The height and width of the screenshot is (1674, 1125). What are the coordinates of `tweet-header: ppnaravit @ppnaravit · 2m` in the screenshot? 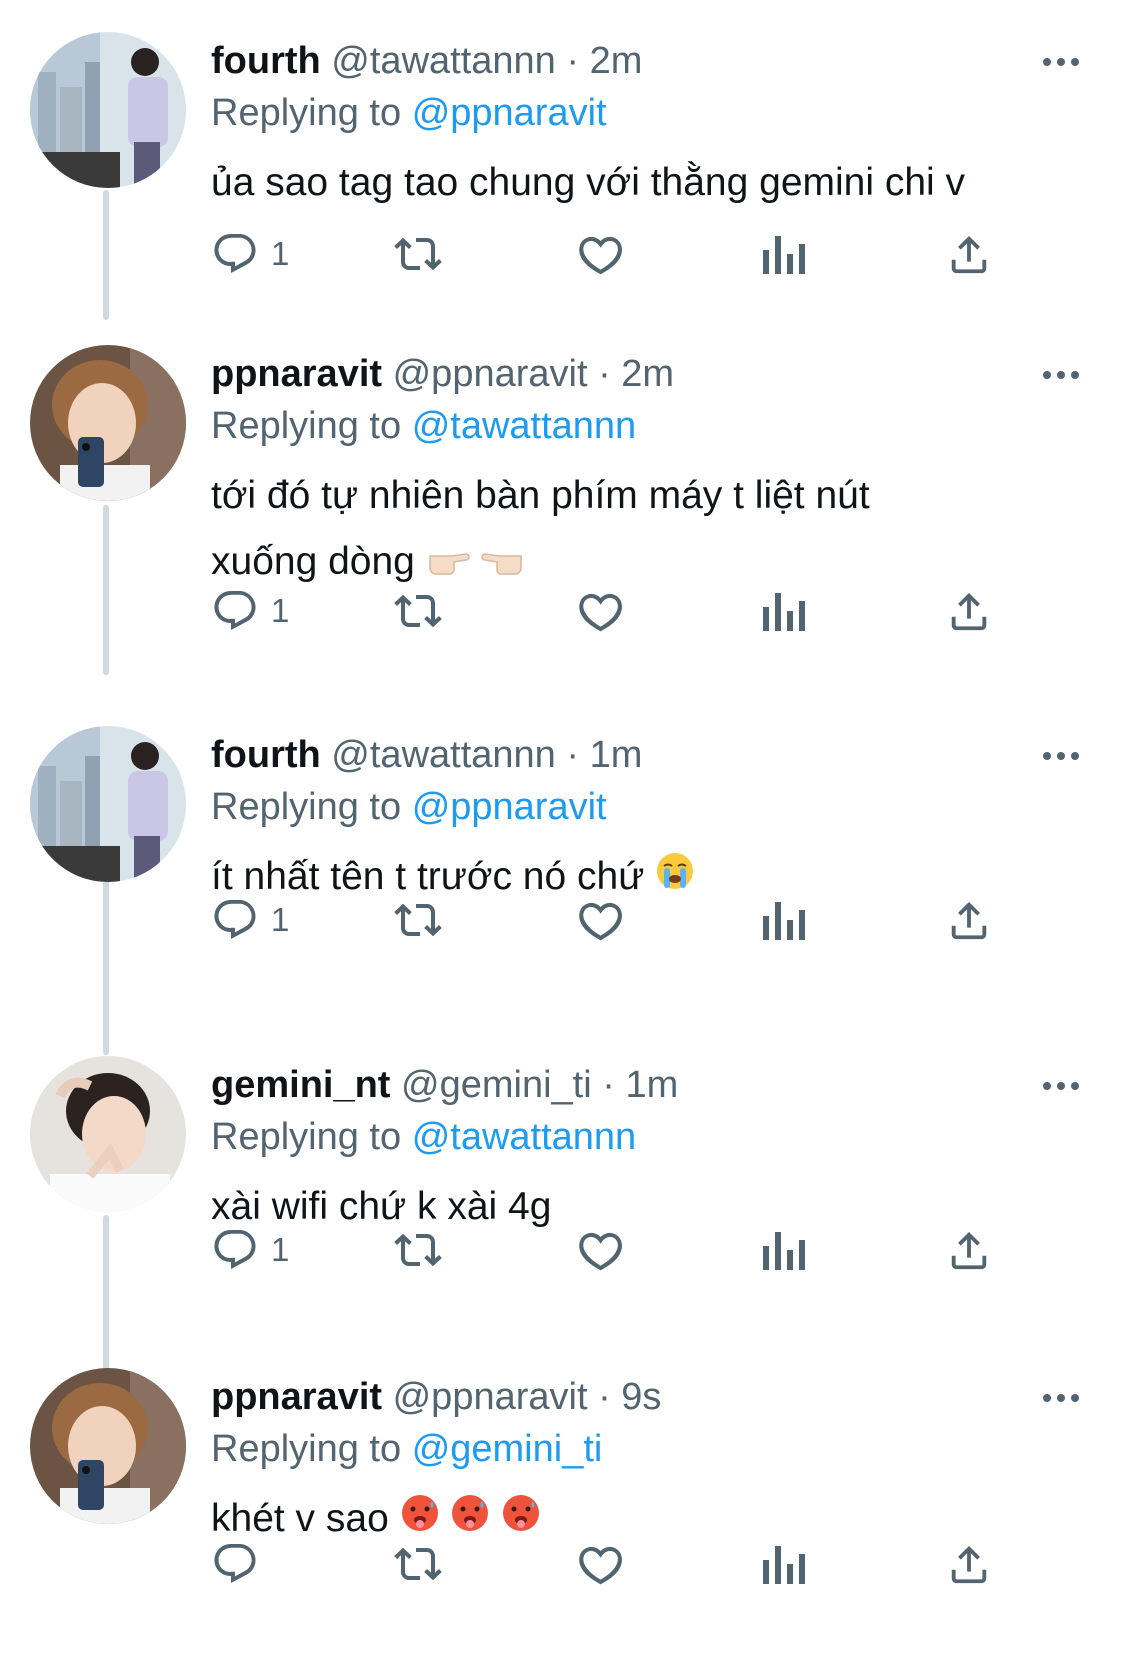 It's located at (442, 374).